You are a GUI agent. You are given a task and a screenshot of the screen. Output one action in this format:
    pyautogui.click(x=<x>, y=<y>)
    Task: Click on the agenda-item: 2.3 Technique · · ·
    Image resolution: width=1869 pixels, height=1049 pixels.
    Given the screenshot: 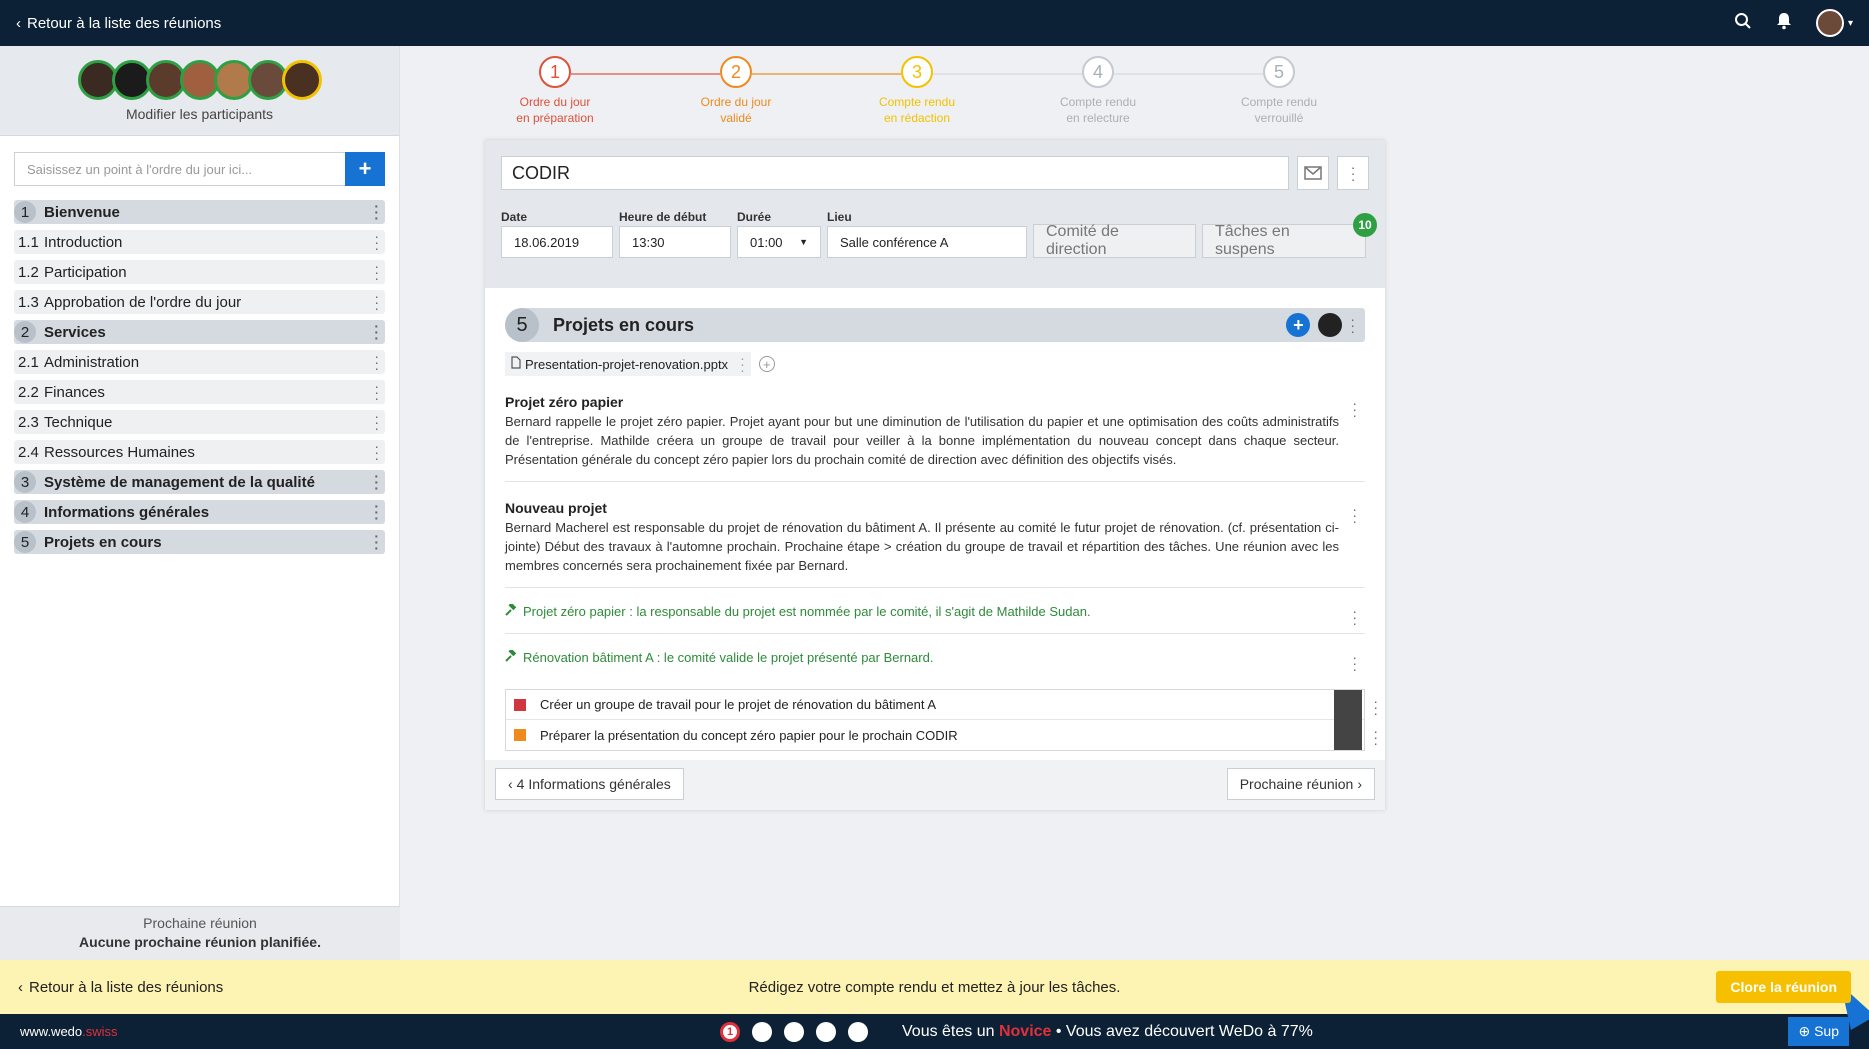 What is the action you would take?
    pyautogui.click(x=199, y=422)
    